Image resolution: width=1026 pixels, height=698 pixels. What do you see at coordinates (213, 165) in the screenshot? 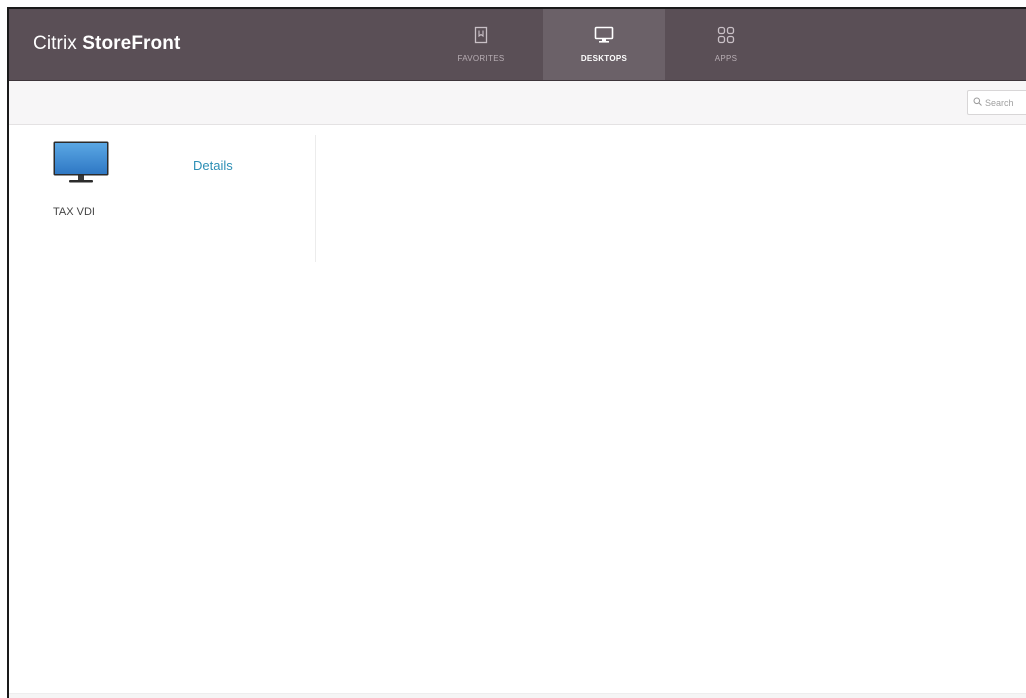
I see `details-link: Details` at bounding box center [213, 165].